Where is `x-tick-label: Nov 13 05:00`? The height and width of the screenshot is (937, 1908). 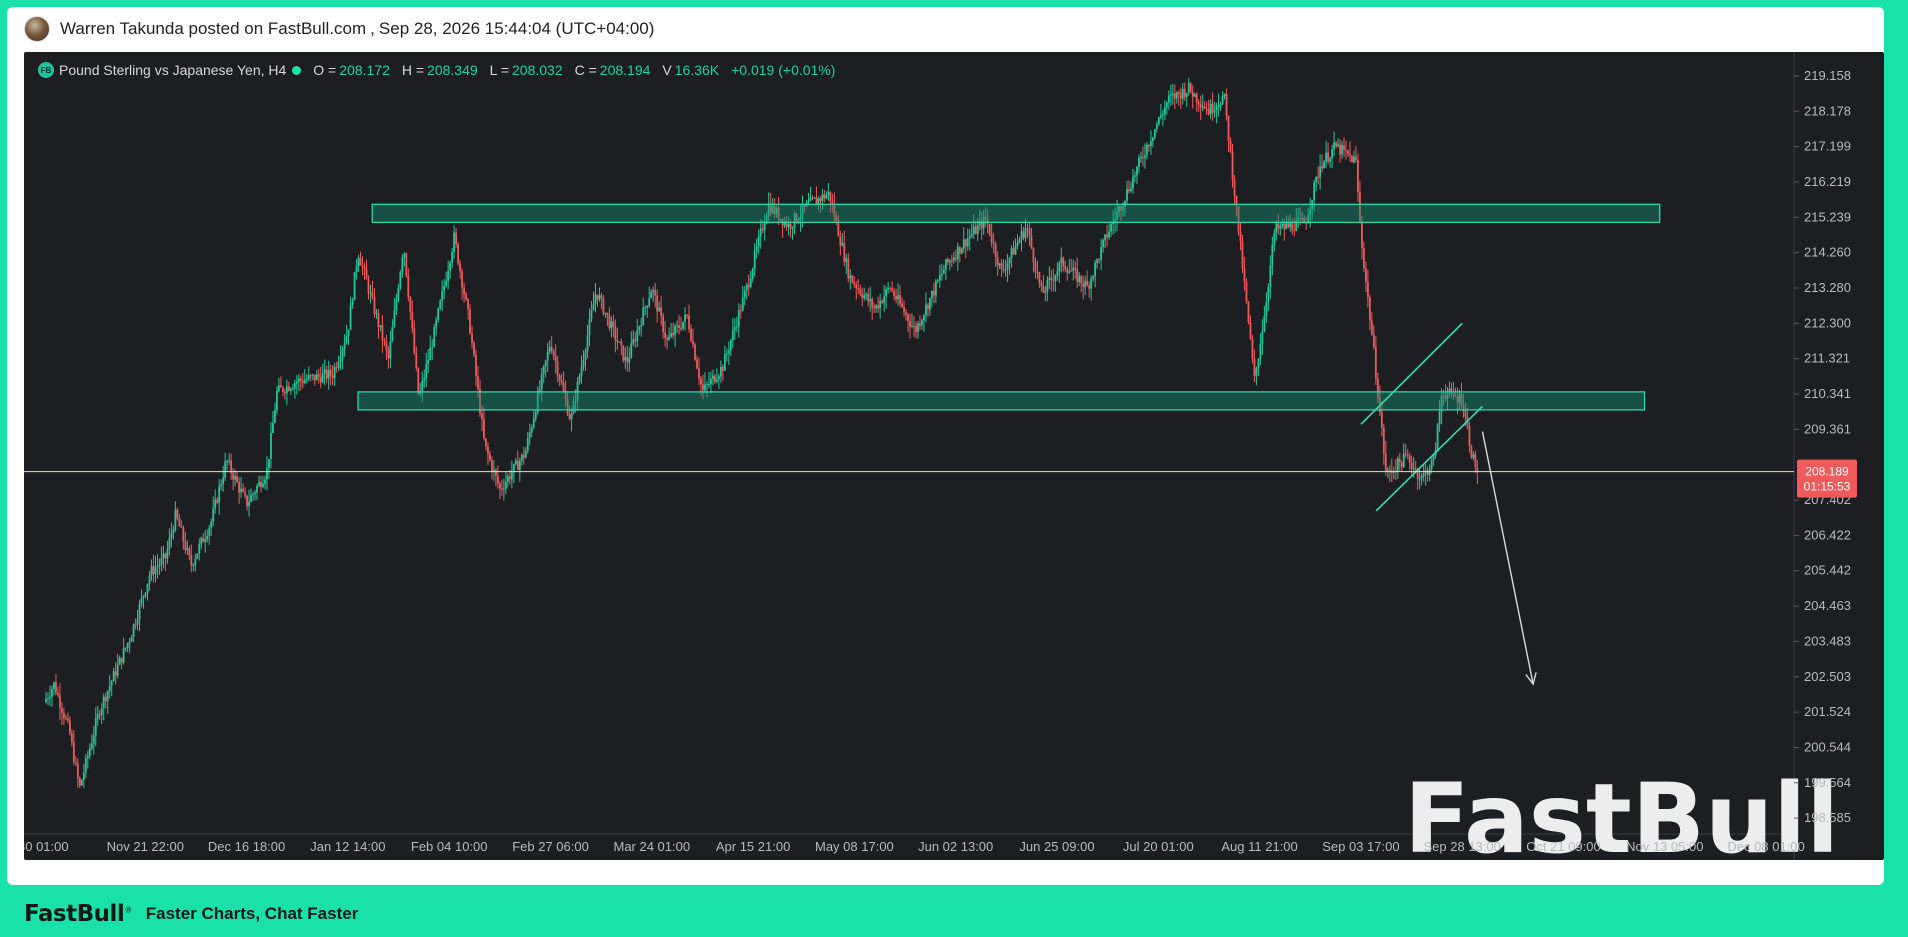
x-tick-label: Nov 13 05:00 is located at coordinates (1664, 846).